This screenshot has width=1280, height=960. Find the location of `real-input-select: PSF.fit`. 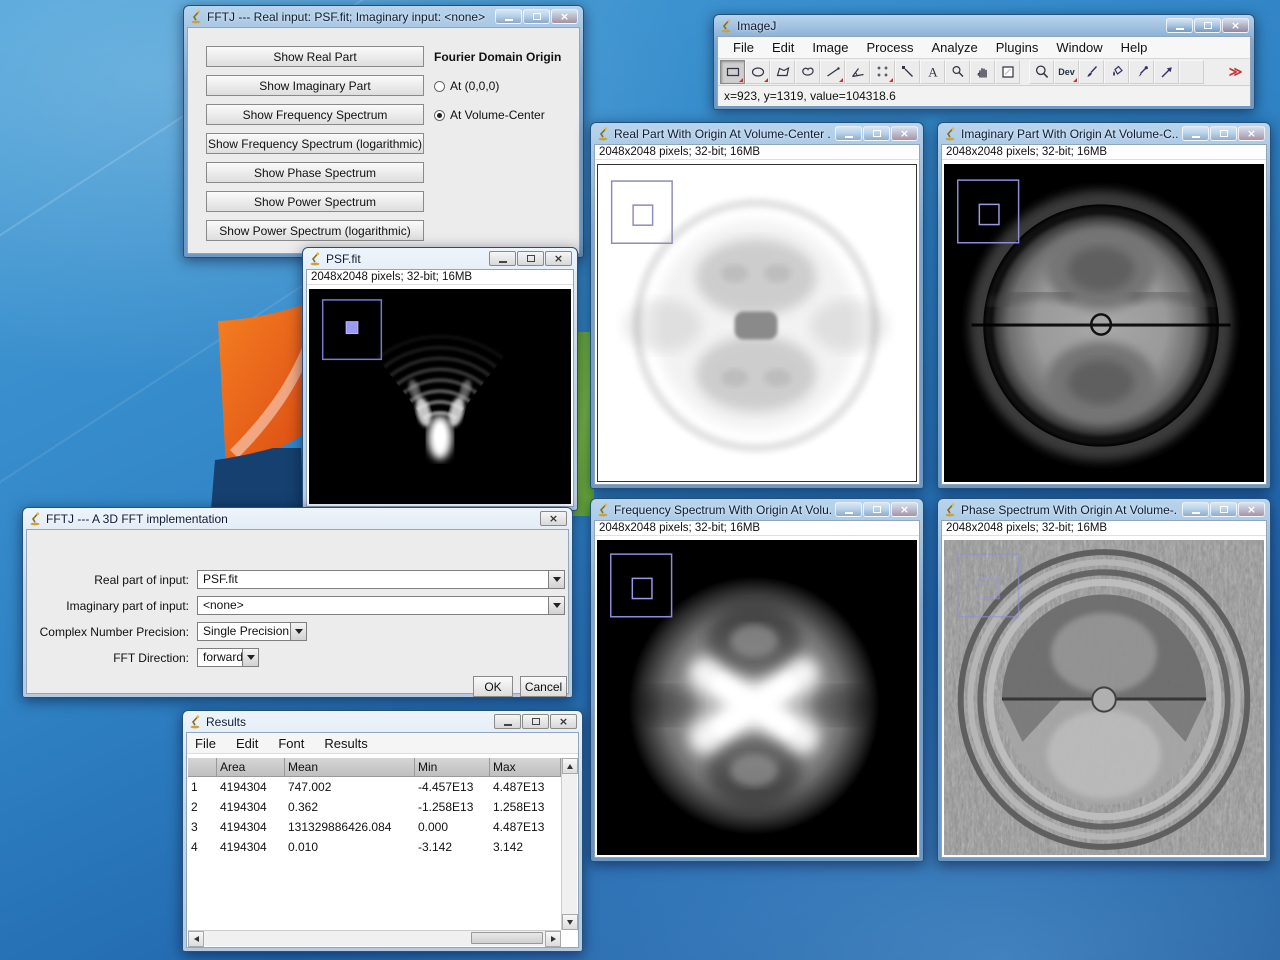

real-input-select: PSF.fit is located at coordinates (381, 579).